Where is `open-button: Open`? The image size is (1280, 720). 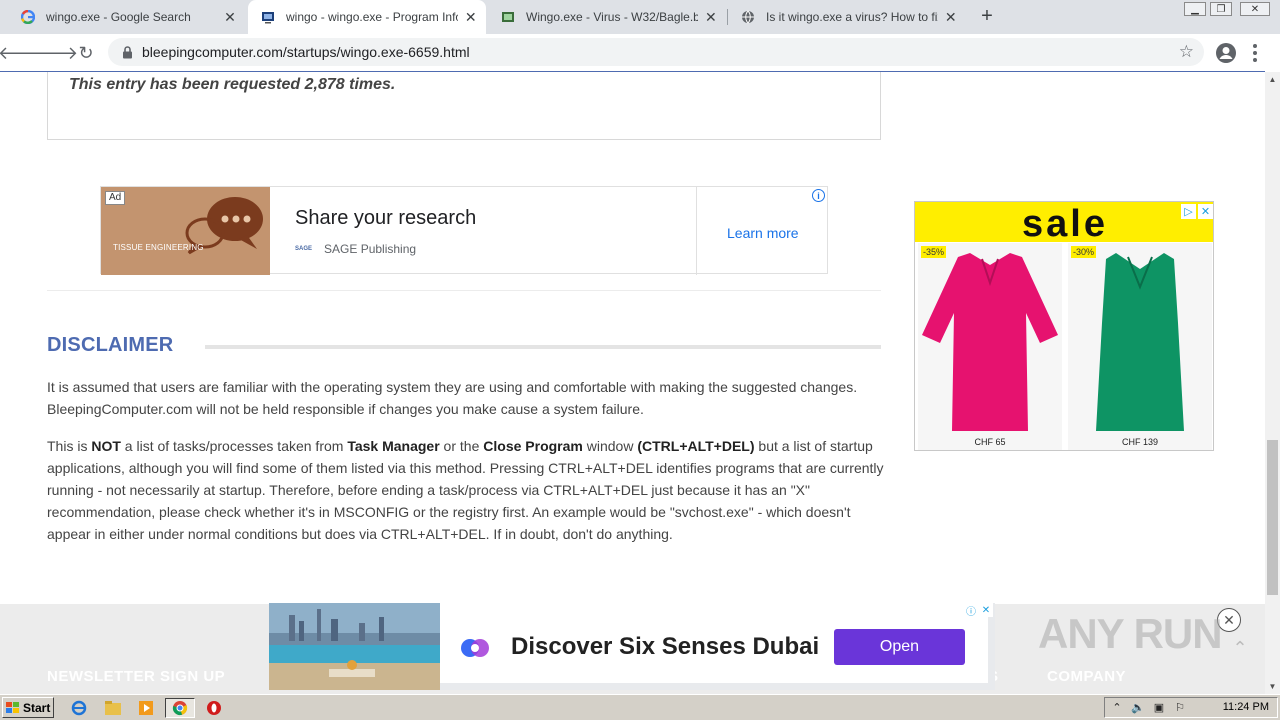 open-button: Open is located at coordinates (899, 647).